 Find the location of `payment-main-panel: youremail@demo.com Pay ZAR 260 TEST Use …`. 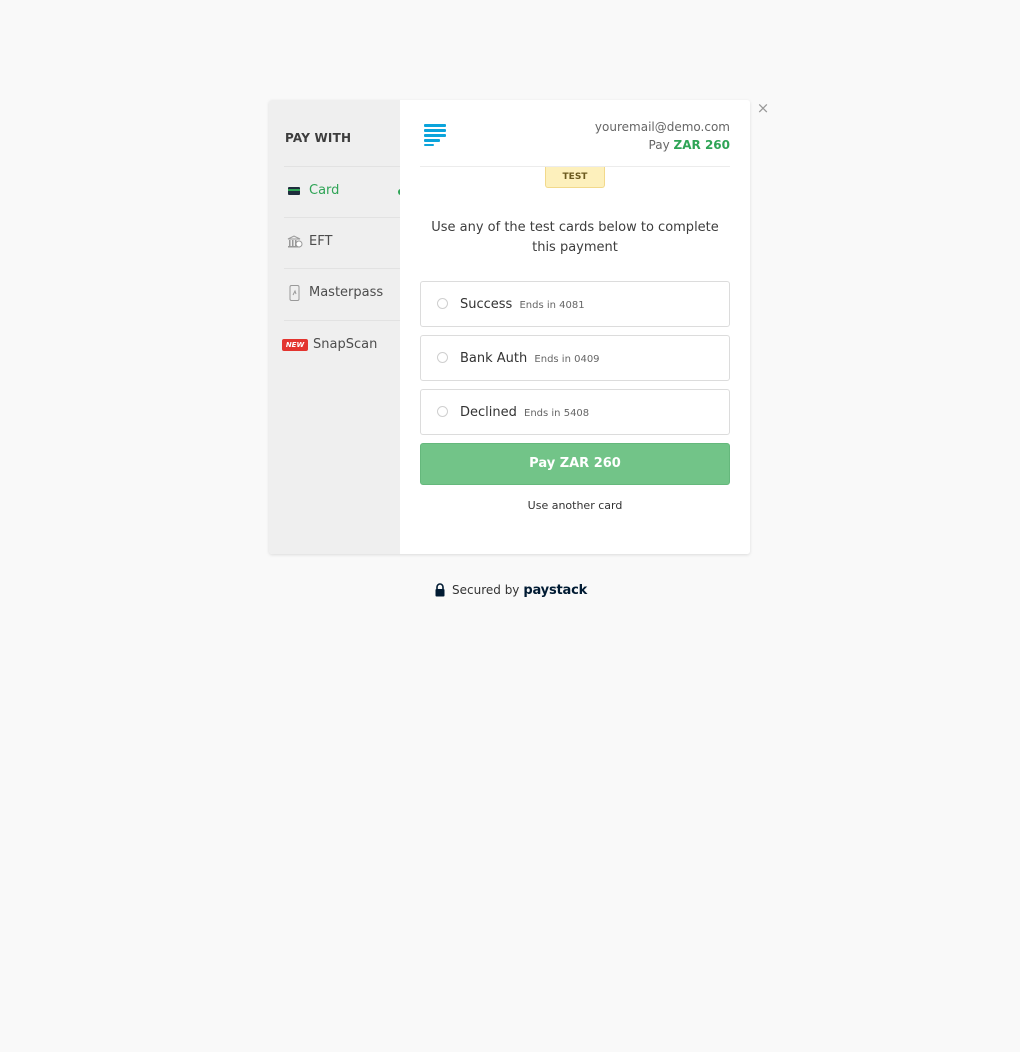

payment-main-panel: youremail@demo.com Pay ZAR 260 TEST Use … is located at coordinates (575, 327).